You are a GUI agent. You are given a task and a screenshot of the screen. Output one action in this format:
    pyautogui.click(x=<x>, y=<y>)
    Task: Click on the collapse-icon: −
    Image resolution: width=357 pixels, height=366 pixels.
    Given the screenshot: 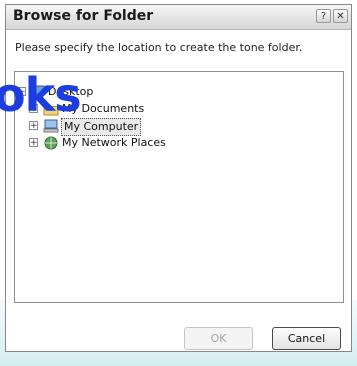 What is the action you would take?
    pyautogui.click(x=21, y=92)
    